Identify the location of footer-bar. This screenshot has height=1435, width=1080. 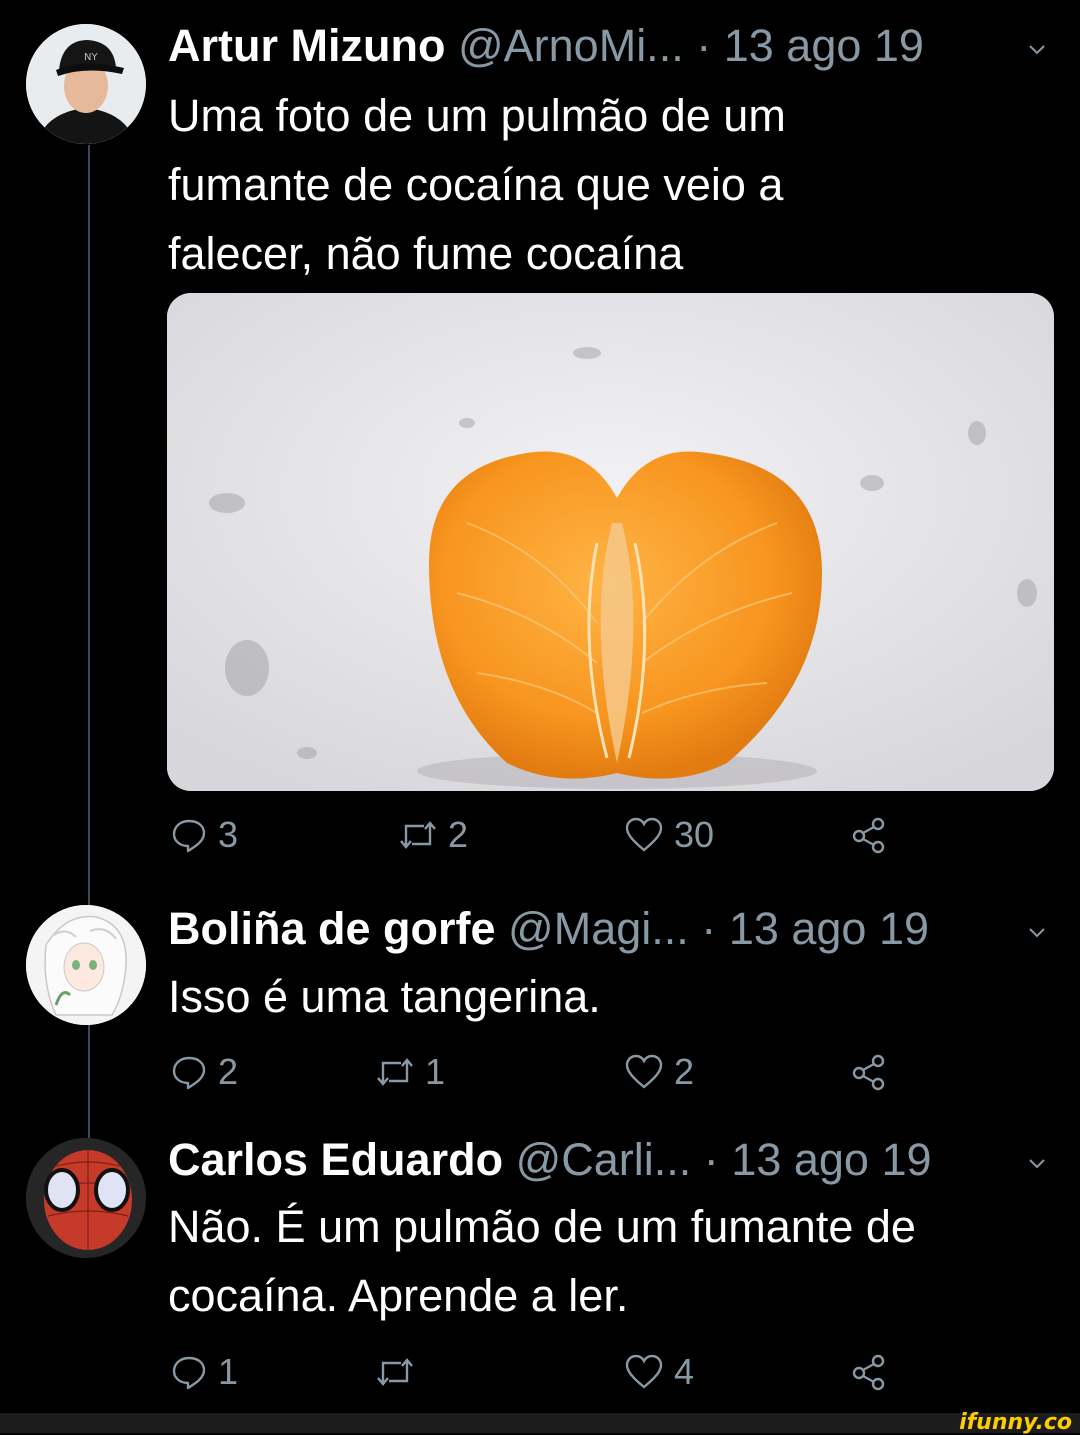
(540, 1423).